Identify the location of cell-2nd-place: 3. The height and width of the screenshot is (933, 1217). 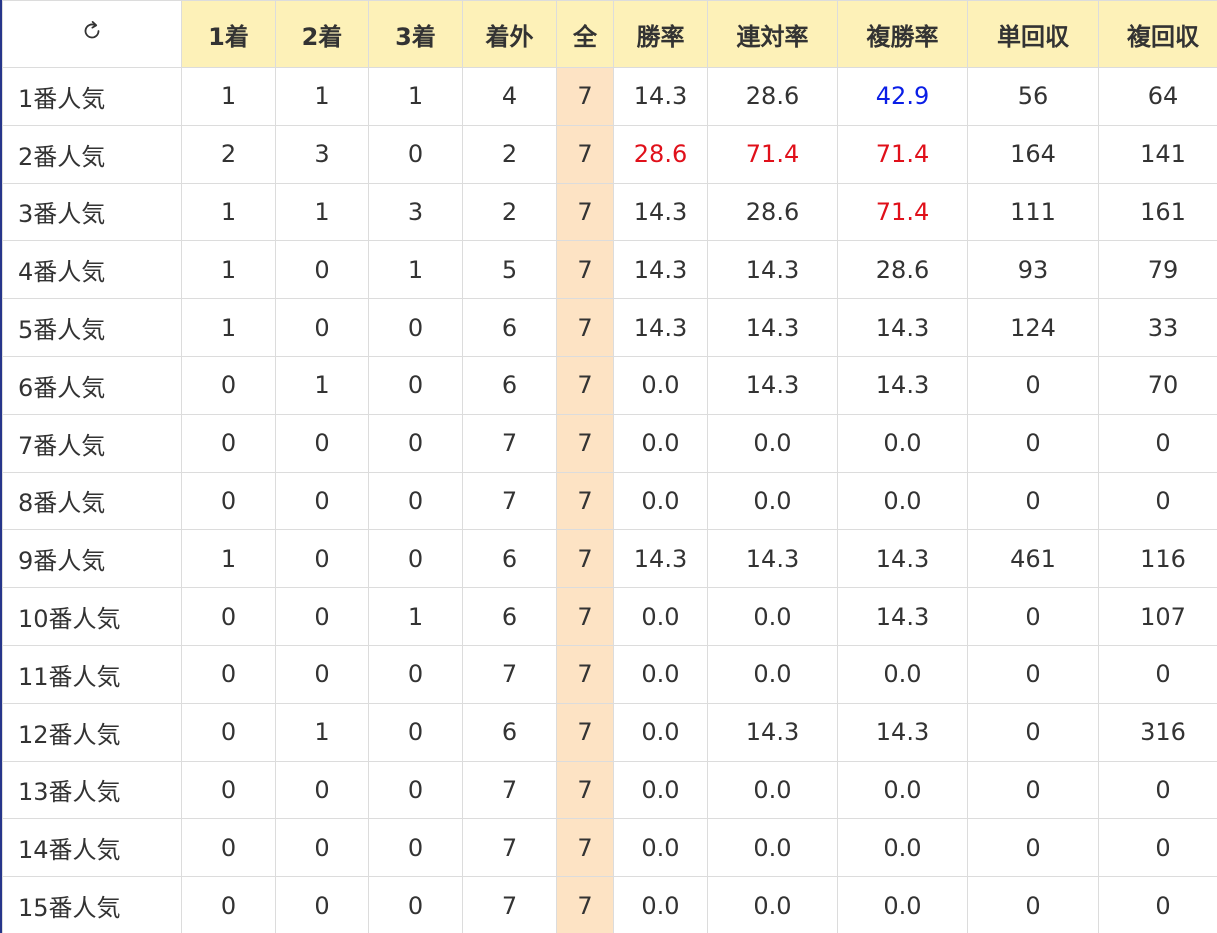
(322, 154).